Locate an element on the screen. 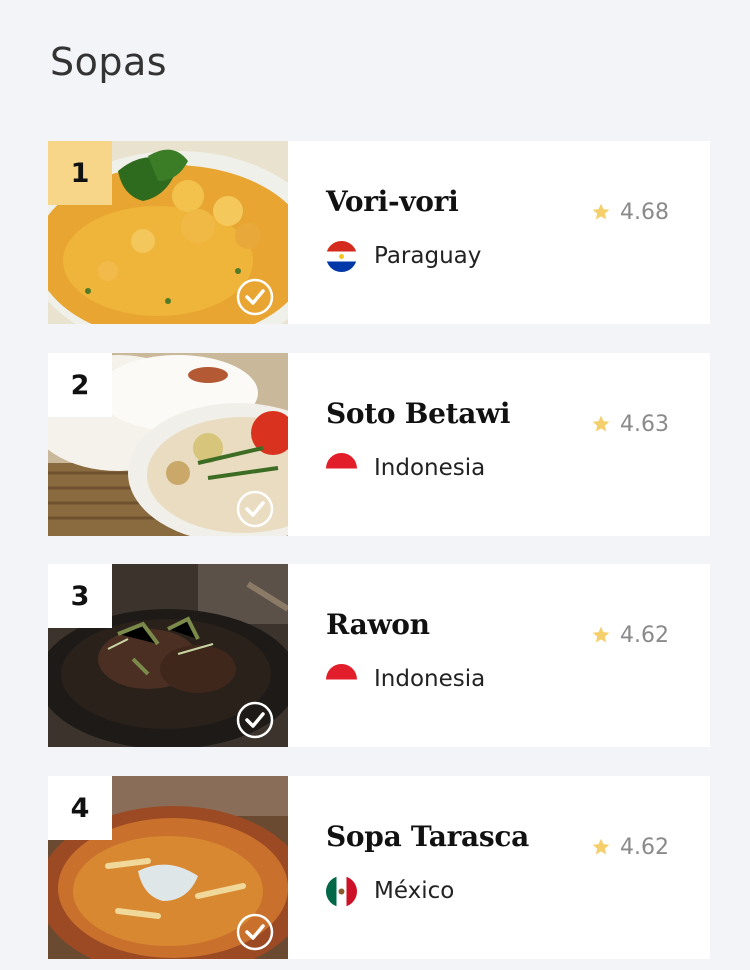  dish-name: Soto Betawi is located at coordinates (418, 413).